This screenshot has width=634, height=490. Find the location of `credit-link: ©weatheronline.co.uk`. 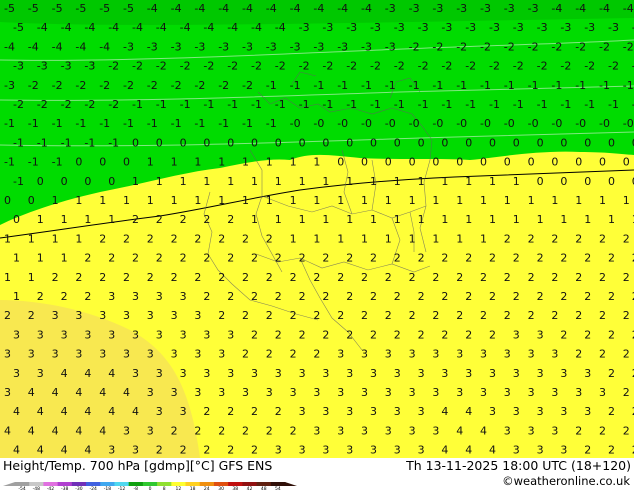

credit-link: ©weatheronline.co.uk is located at coordinates (566, 481).